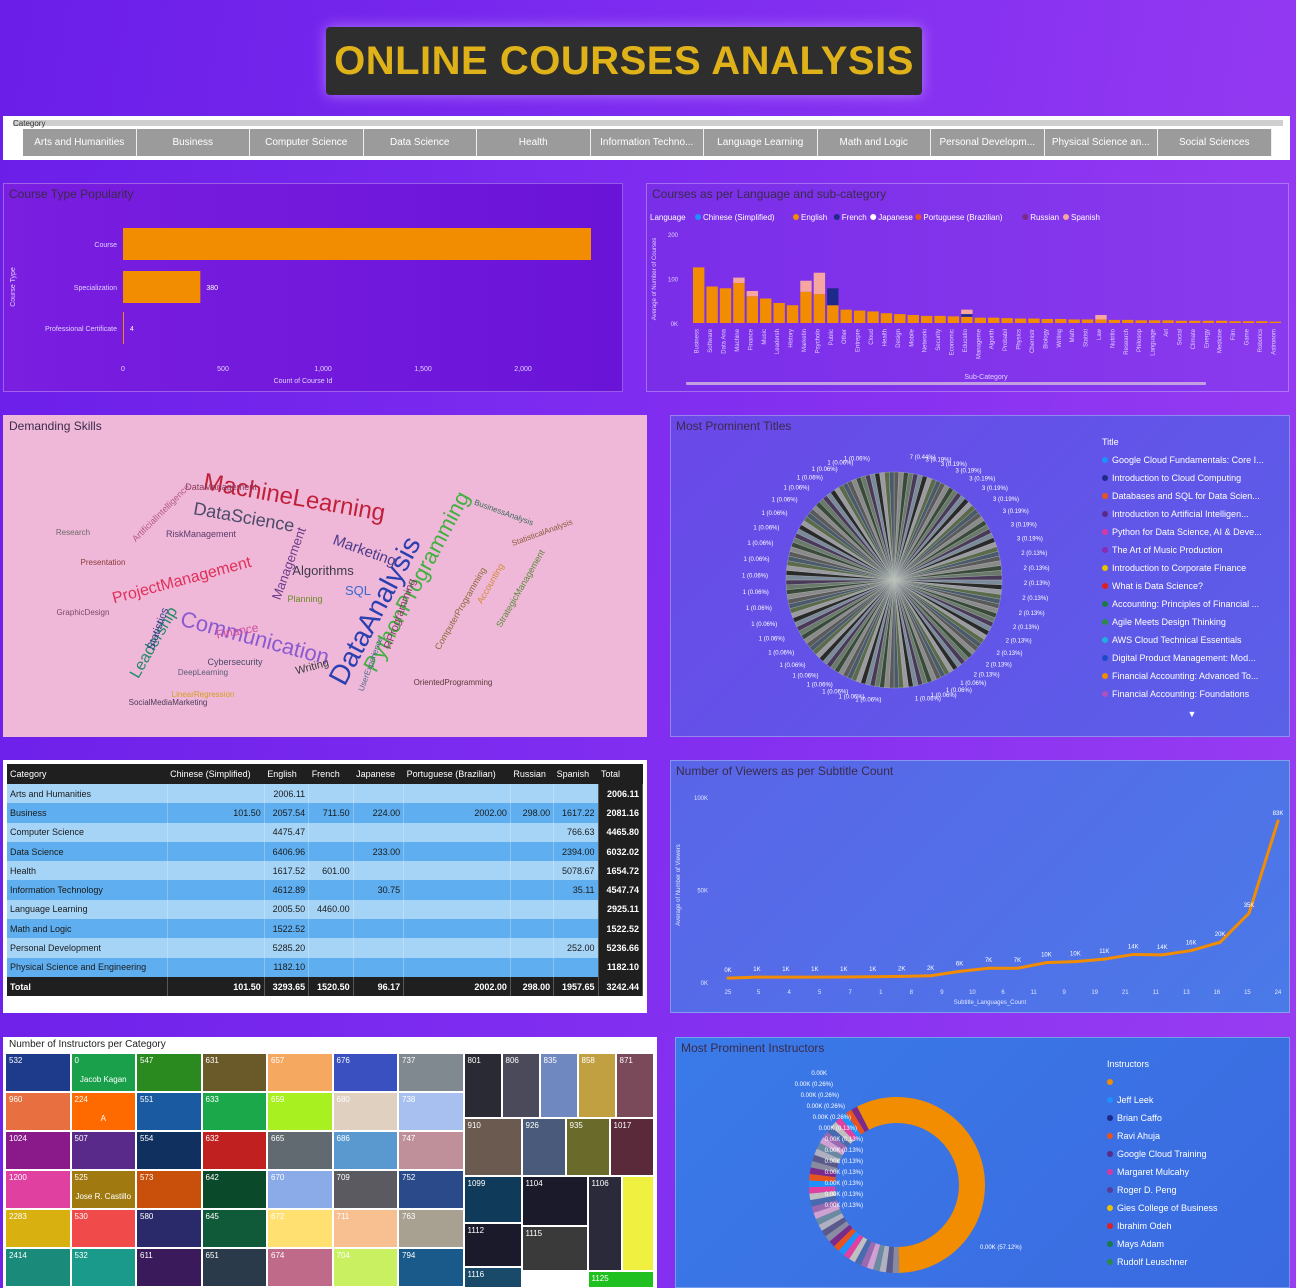 This screenshot has height=1288, width=1296. I want to click on treemap-cell: 645, so click(234, 1228).